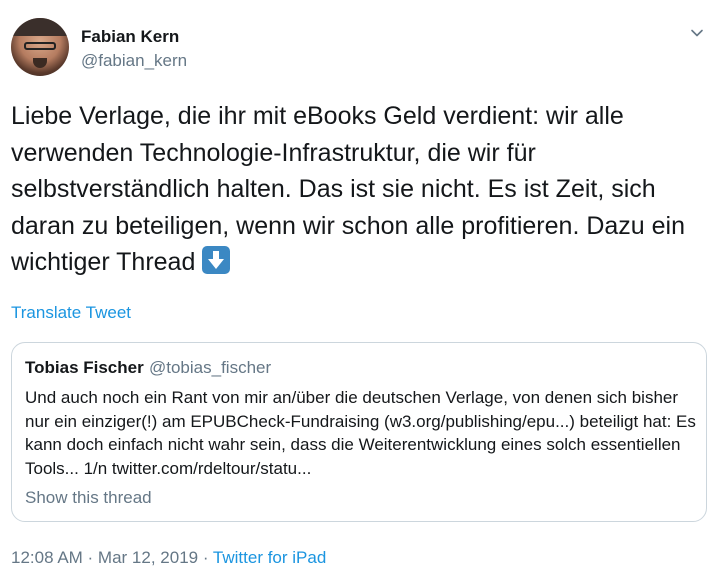  Describe the element at coordinates (216, 260) in the screenshot. I see `down-arrow-button-emoji-icon` at that location.